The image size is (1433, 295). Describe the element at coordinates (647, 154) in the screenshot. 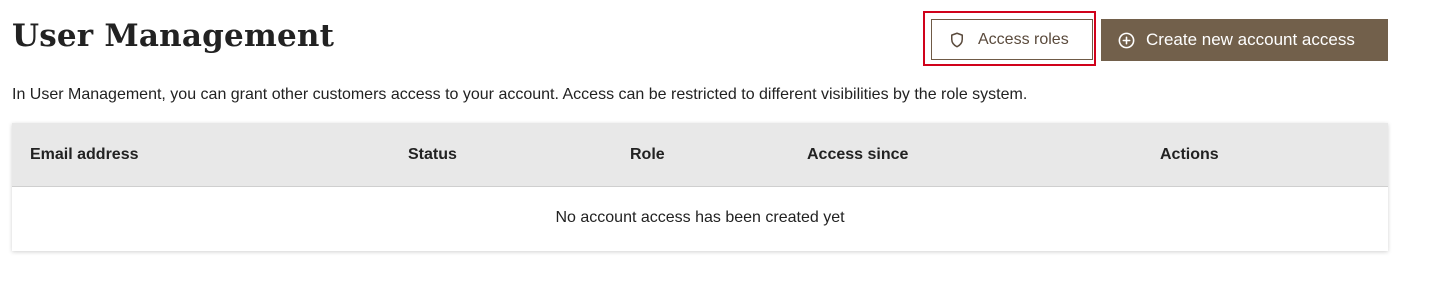

I see `column-header-role: Role` at that location.